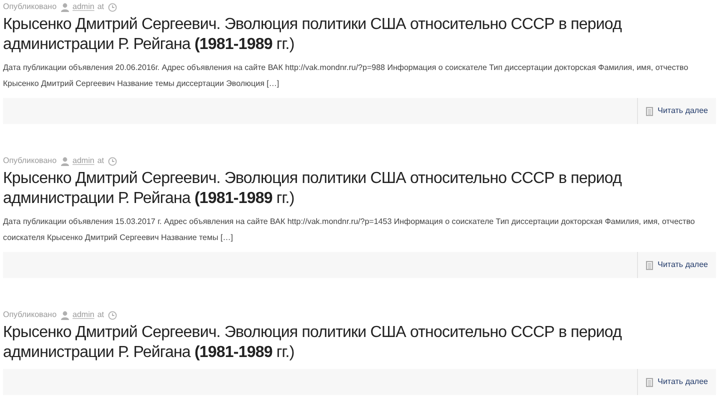 The image size is (720, 402). I want to click on post-excerpt: Дата публикации объявления 20.06.2016г. Адрес объявления на сайте ВАК http://vak.mondnr.ru/?p=988 Информация о соискателе Тип диссертации докторская Фамилия, имя, отчество Крысенко Дмитрий Сергеевич Название темы диссертации Эволюция […], so click(346, 76).